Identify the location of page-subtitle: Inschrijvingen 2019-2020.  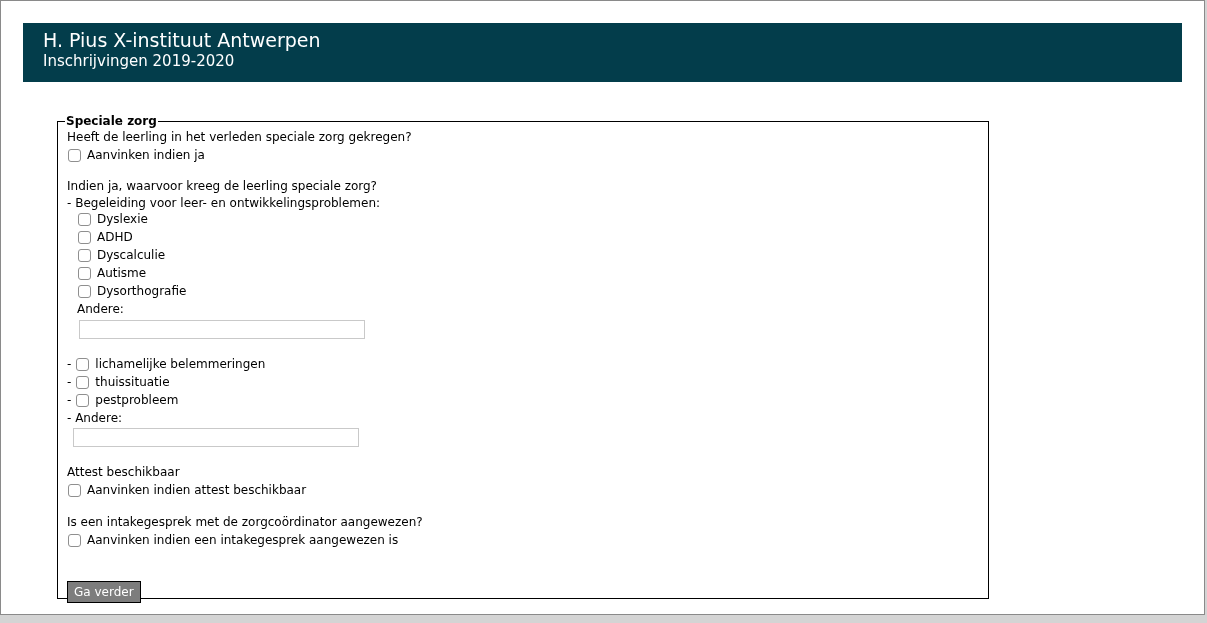
(139, 61).